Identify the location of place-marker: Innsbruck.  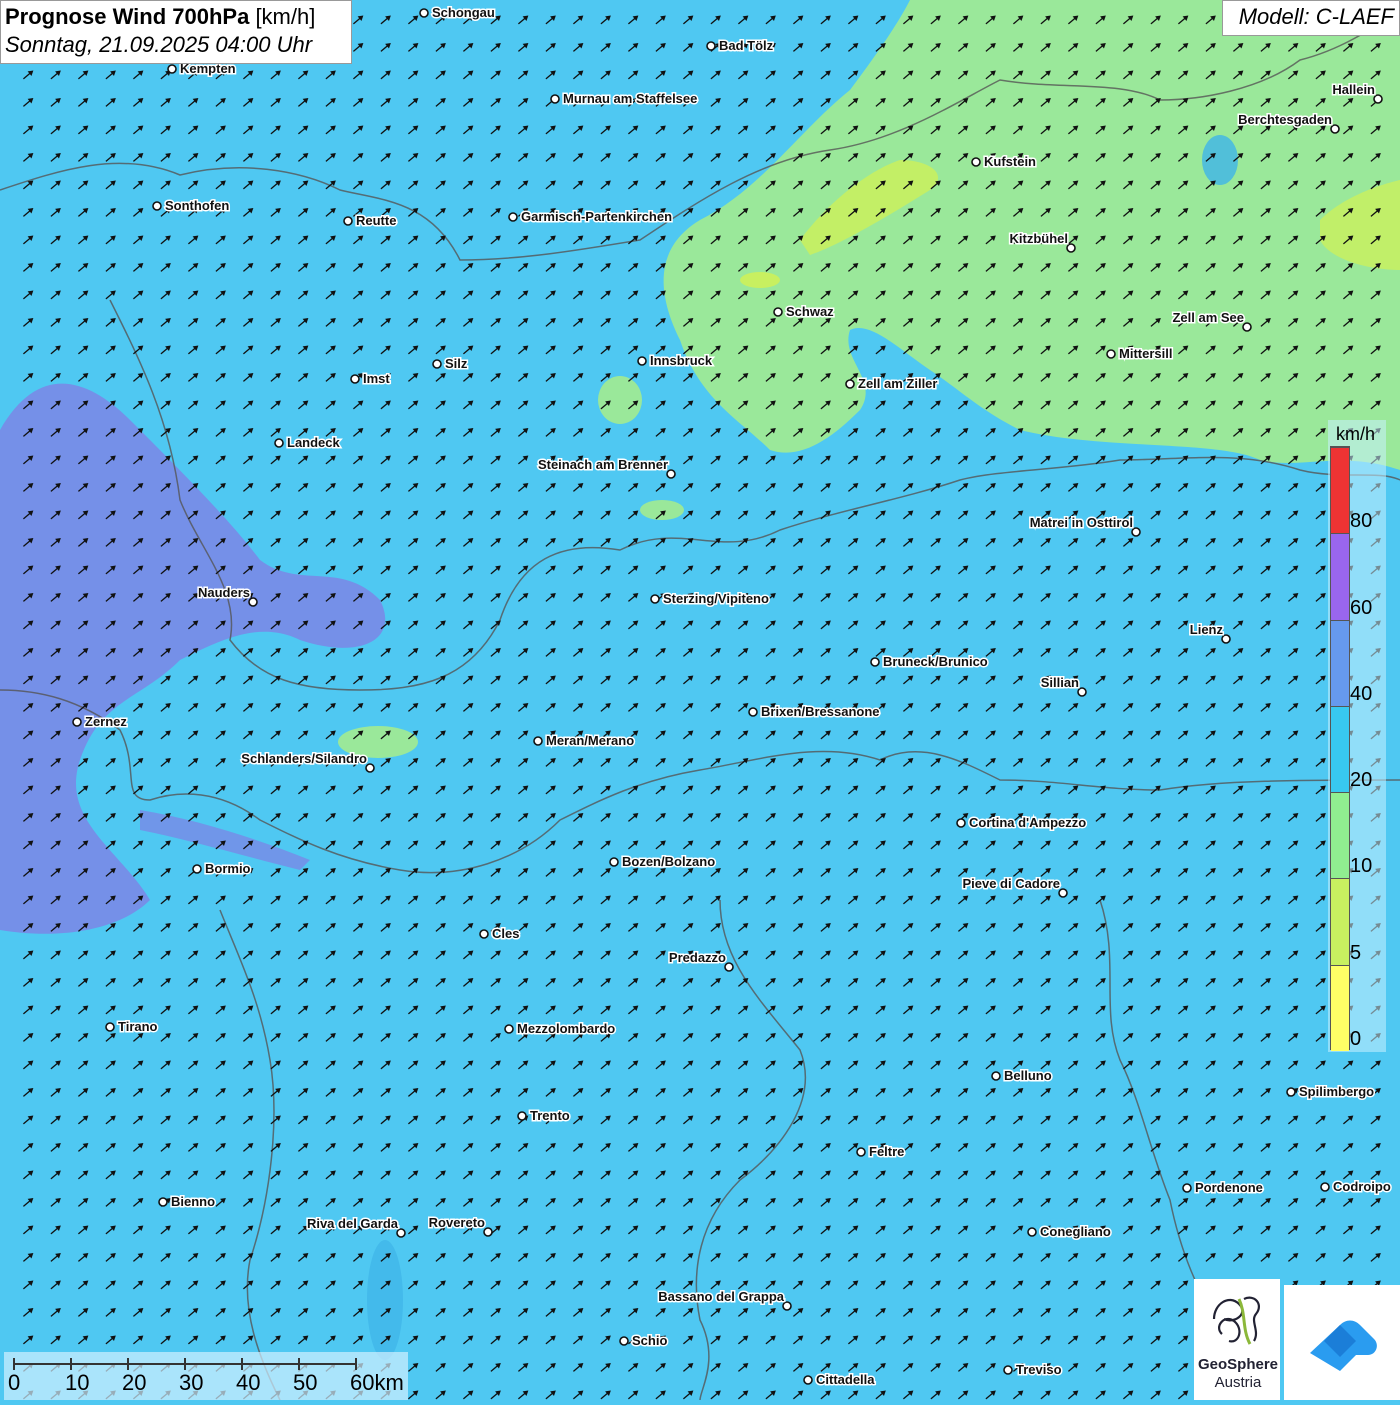
(675, 360).